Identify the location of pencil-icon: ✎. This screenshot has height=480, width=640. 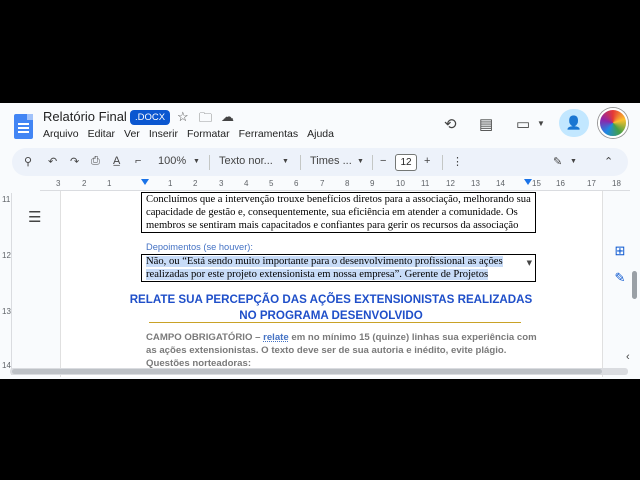
(557, 161).